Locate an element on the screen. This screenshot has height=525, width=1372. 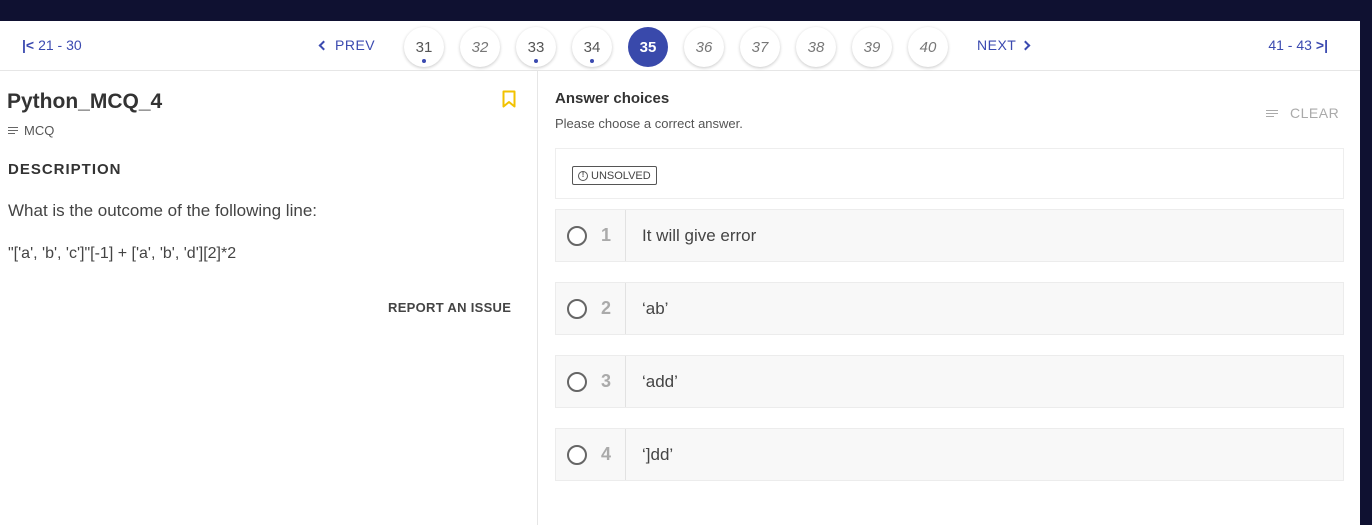
option-text: ‘]dd’ is located at coordinates (658, 454).